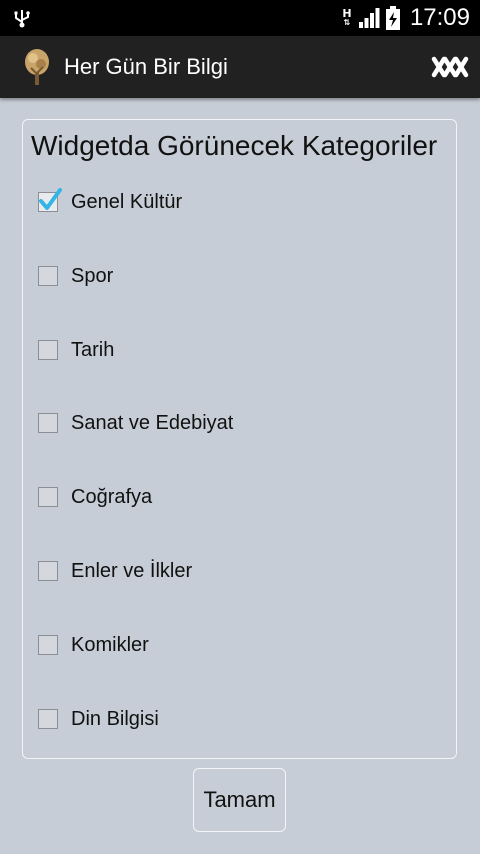  What do you see at coordinates (112, 496) in the screenshot?
I see `option-label: Coğrafya` at bounding box center [112, 496].